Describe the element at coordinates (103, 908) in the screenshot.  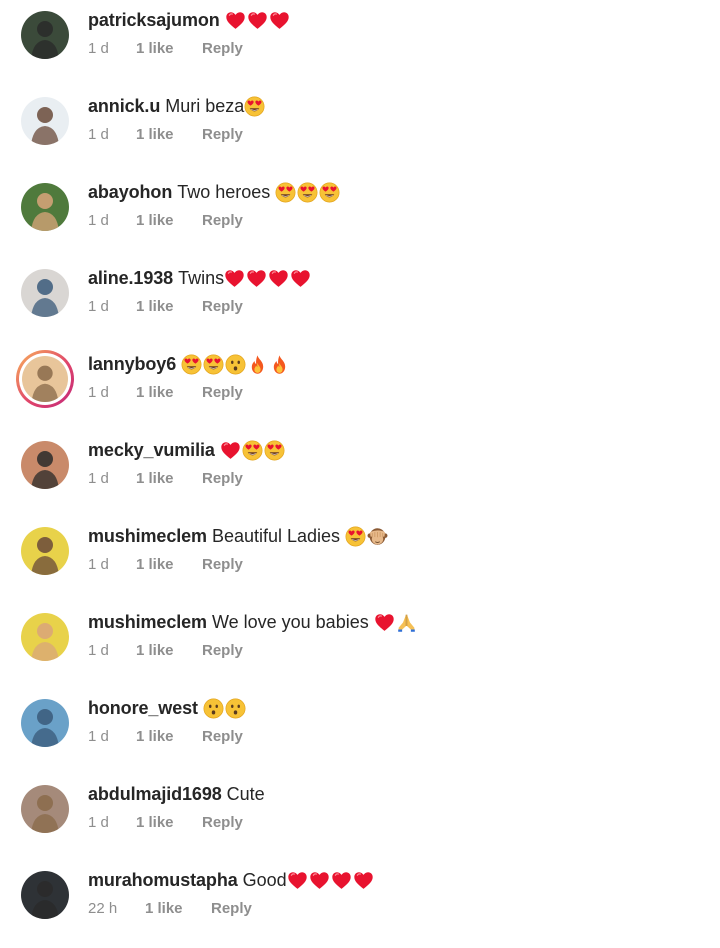
I see `comment-timestamp: 22 h` at that location.